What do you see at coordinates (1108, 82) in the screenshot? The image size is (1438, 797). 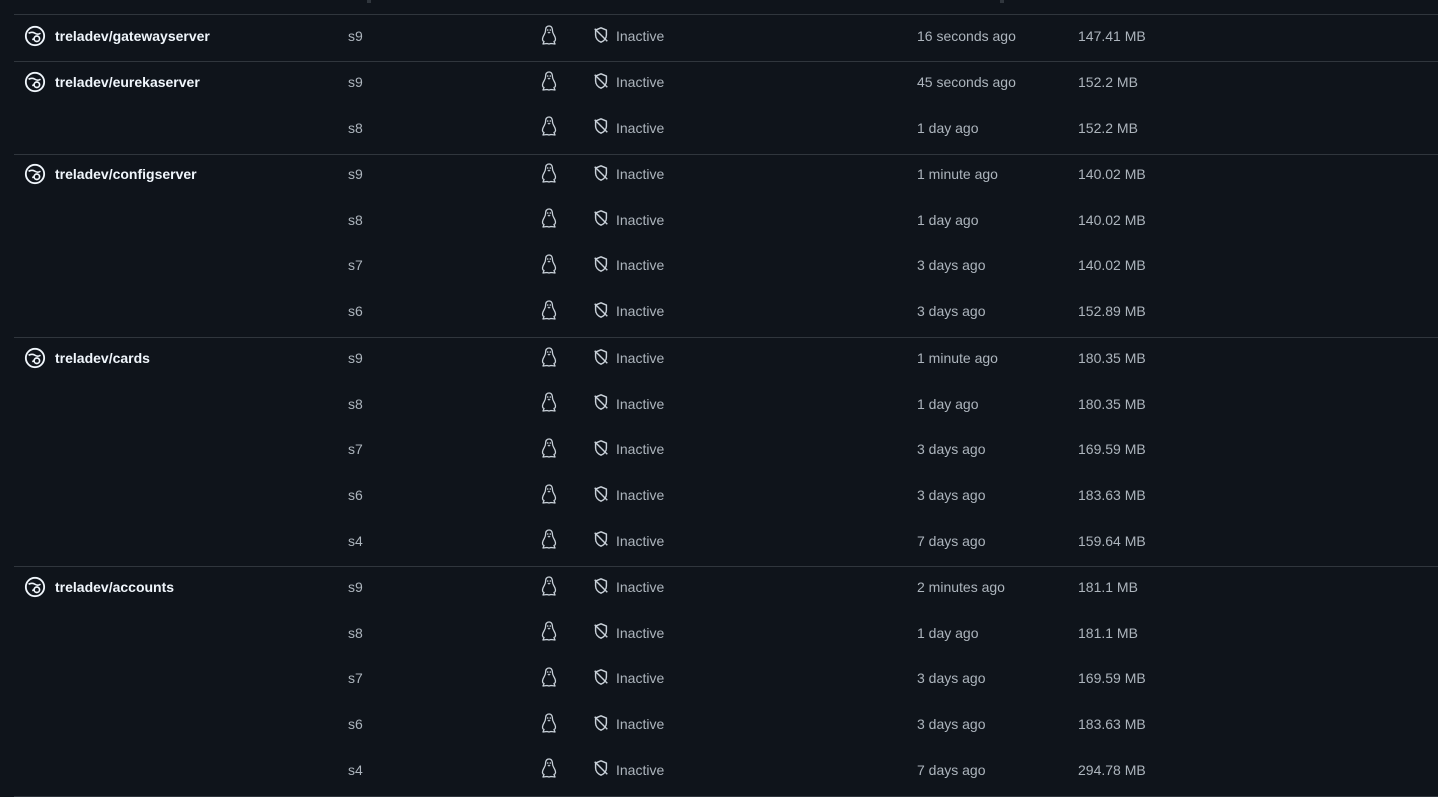 I see `image-size: 152.2 MB` at bounding box center [1108, 82].